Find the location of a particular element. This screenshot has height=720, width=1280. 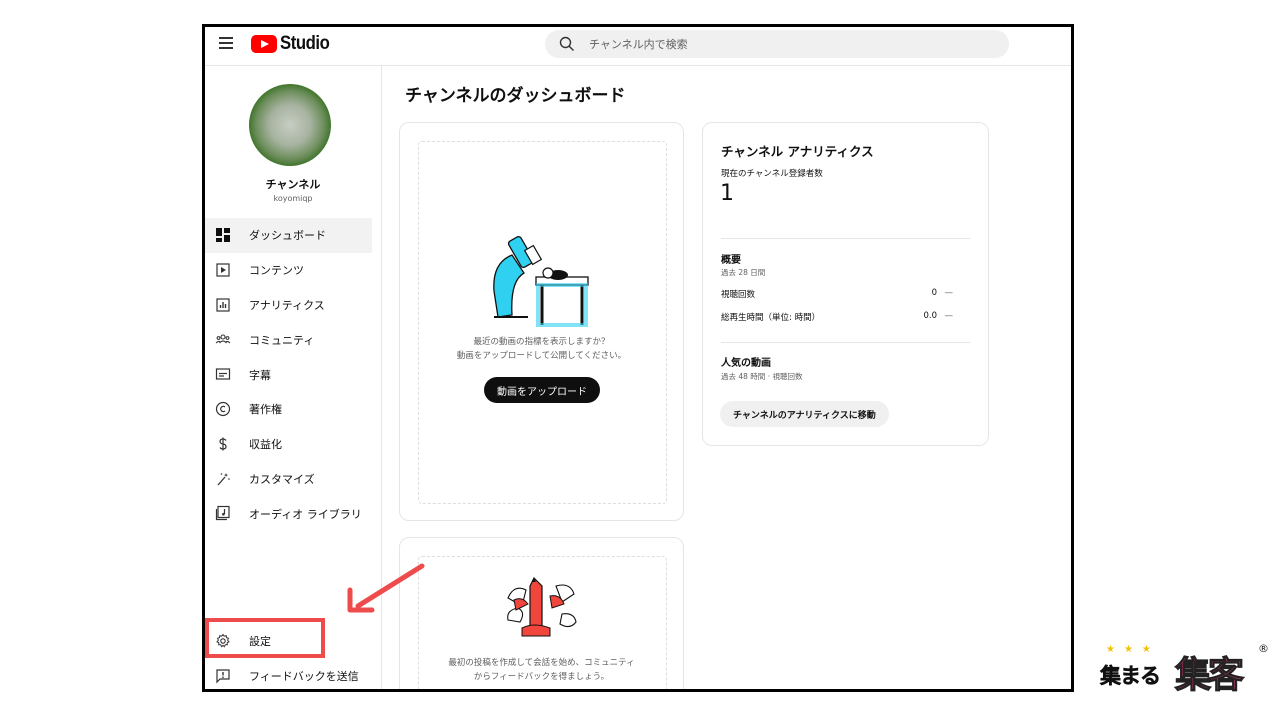

views-row: 視聴回数 0 — is located at coordinates (846, 294).